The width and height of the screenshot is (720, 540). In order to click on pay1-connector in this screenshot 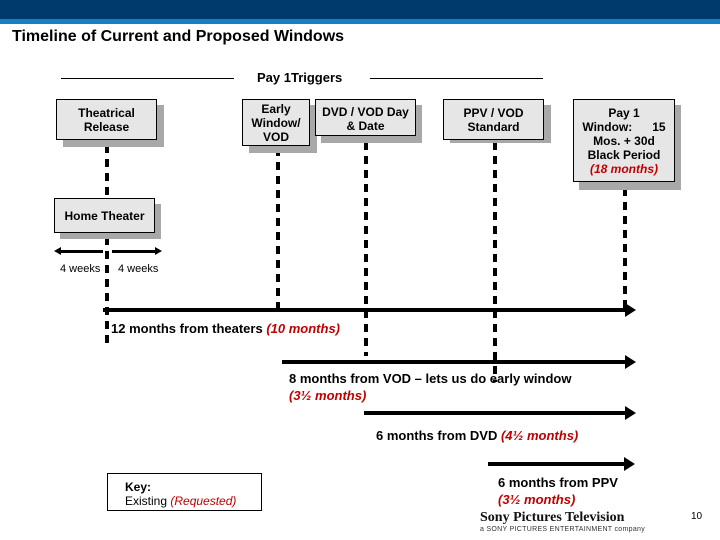, I will do `click(625, 250)`.